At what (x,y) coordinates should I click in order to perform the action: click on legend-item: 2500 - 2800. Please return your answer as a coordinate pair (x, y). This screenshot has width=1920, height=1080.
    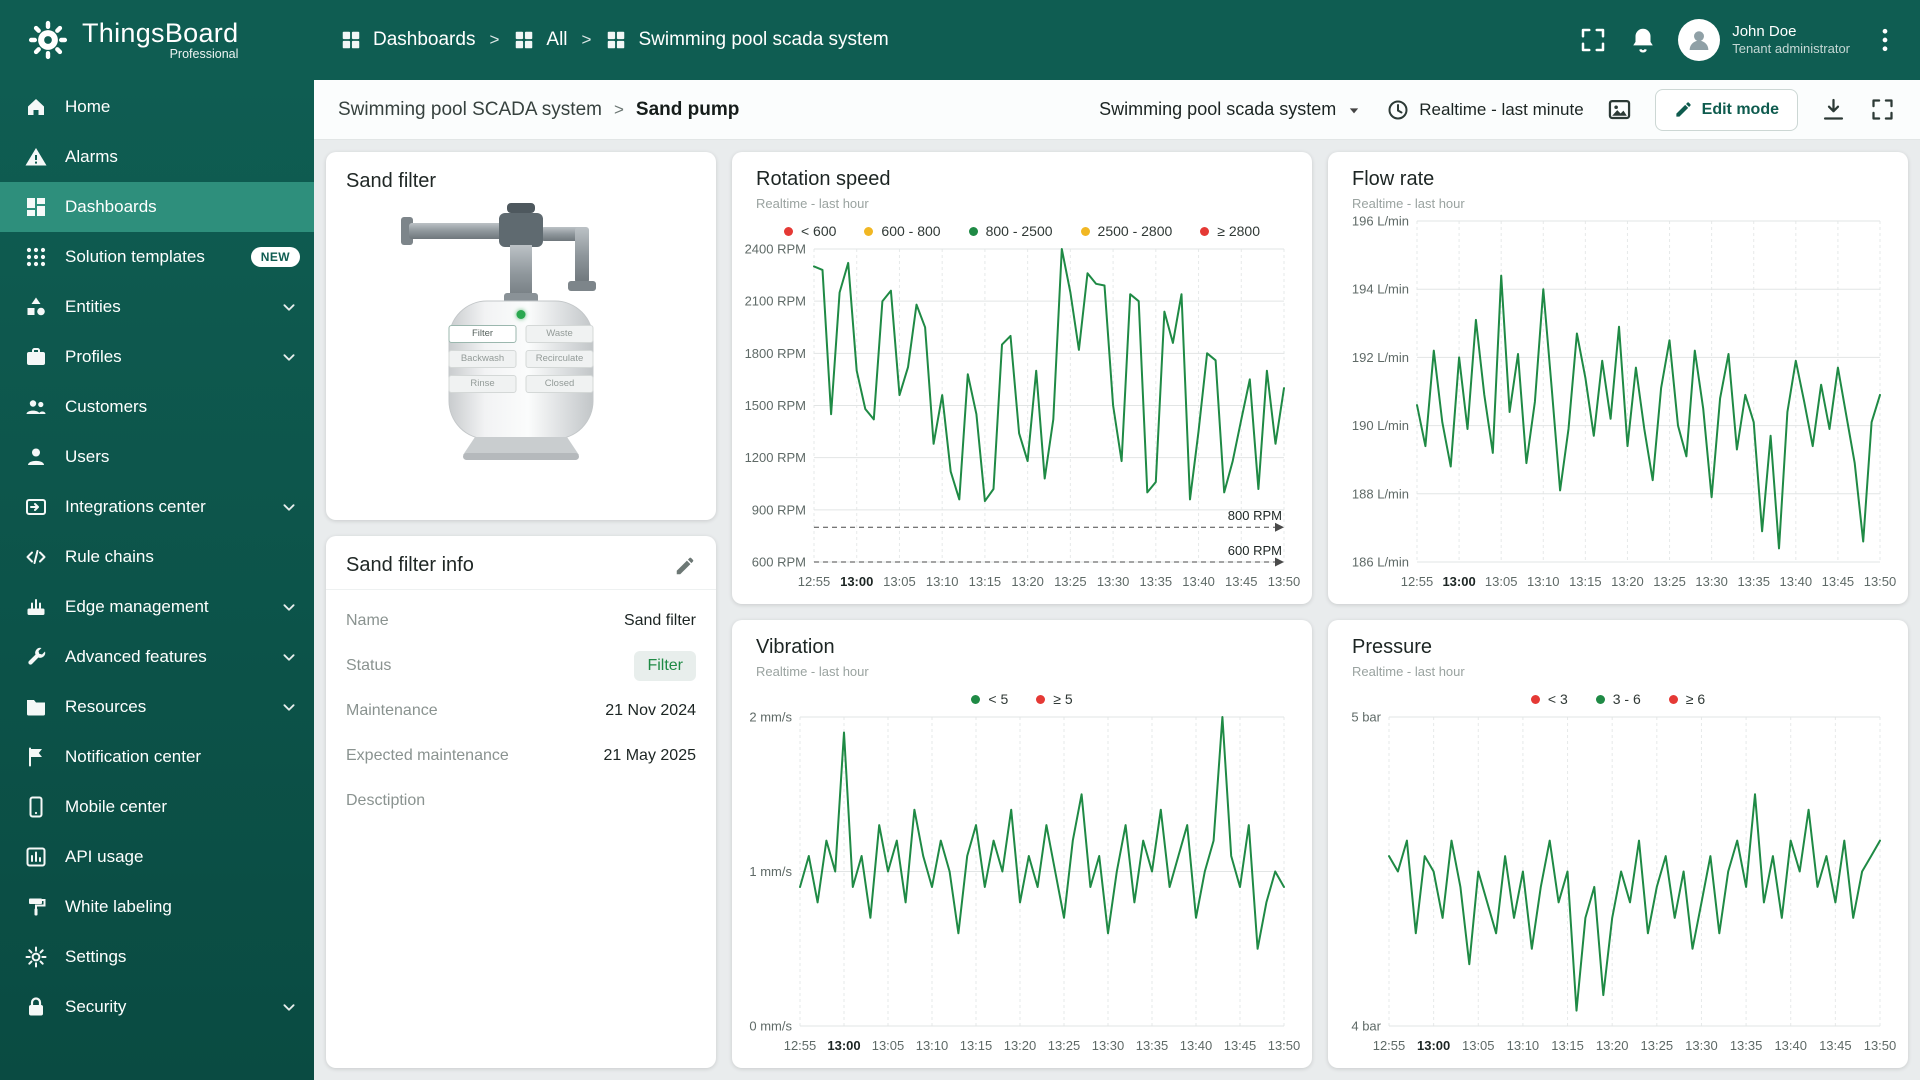
    Looking at the image, I should click on (1126, 231).